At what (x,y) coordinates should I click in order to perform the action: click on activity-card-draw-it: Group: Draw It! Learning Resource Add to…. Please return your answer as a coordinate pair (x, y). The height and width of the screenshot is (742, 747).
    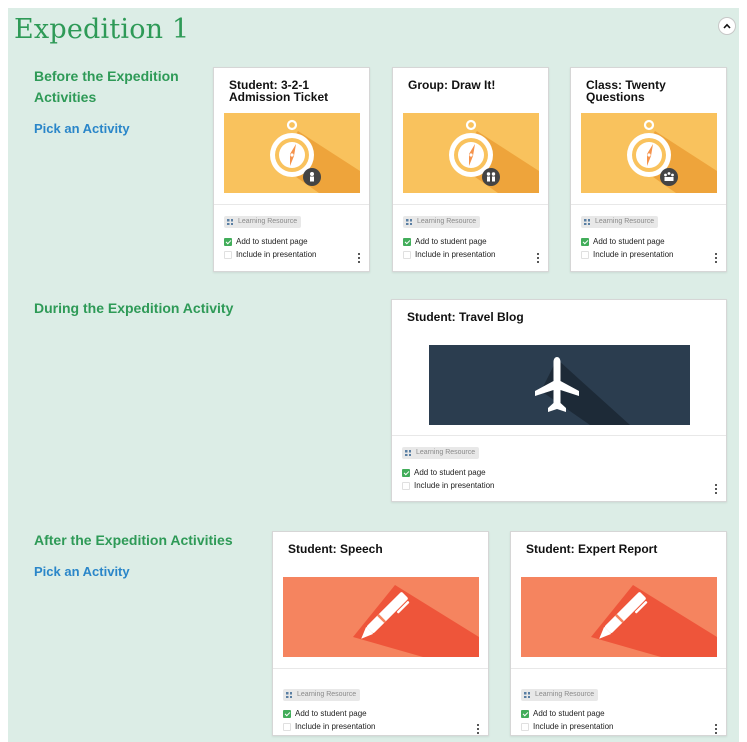
    Looking at the image, I should click on (470, 169).